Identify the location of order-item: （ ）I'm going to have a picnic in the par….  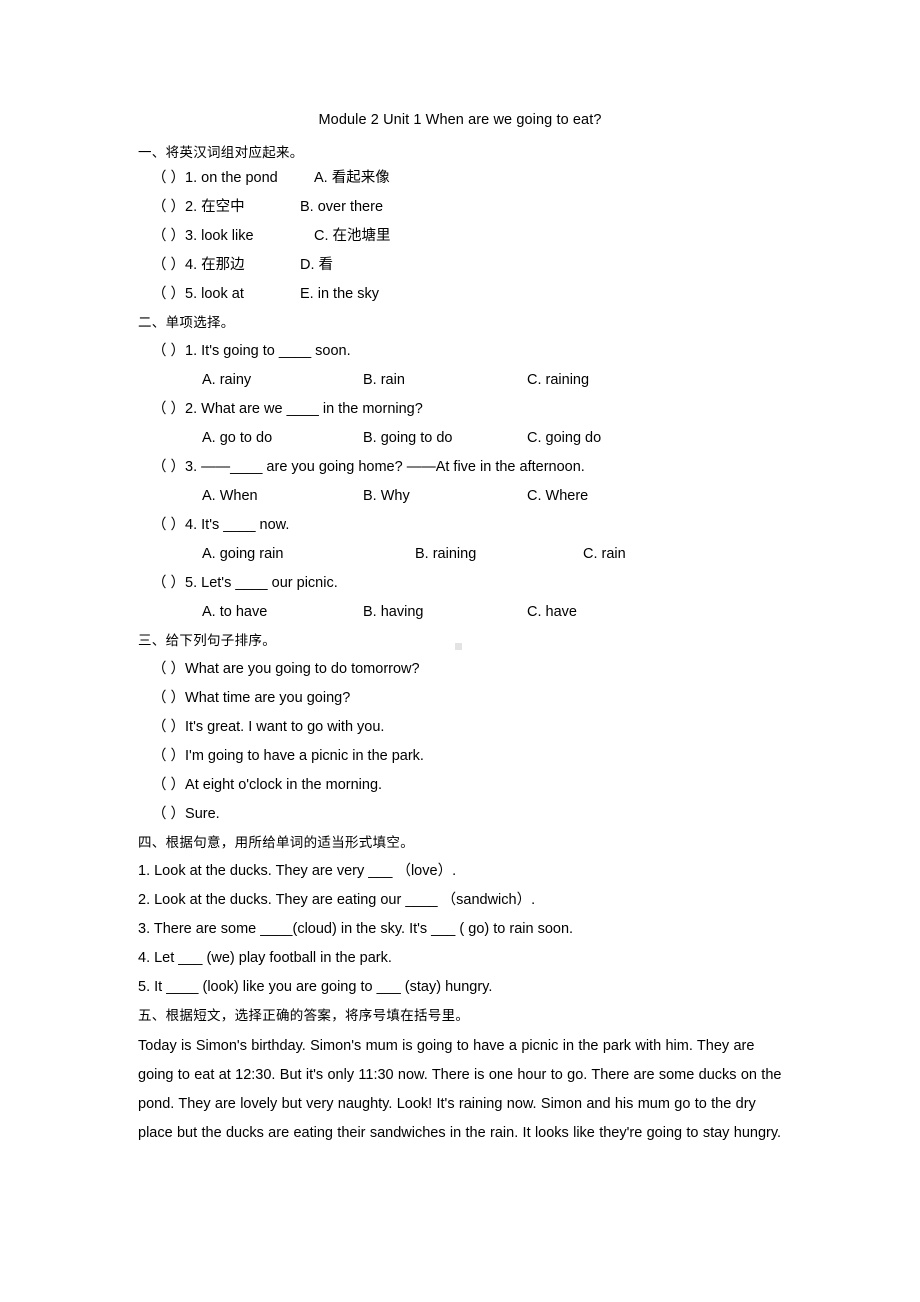
(288, 756).